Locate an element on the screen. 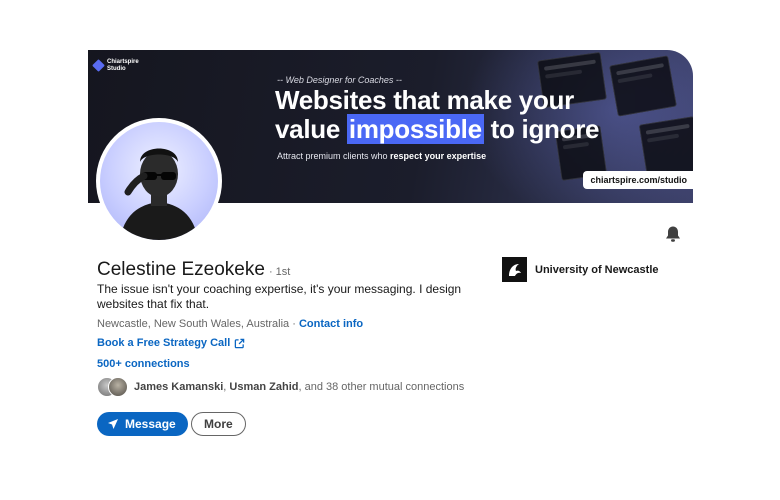  profile-location: Newcastle, New South Wales, Australia is located at coordinates (193, 324).